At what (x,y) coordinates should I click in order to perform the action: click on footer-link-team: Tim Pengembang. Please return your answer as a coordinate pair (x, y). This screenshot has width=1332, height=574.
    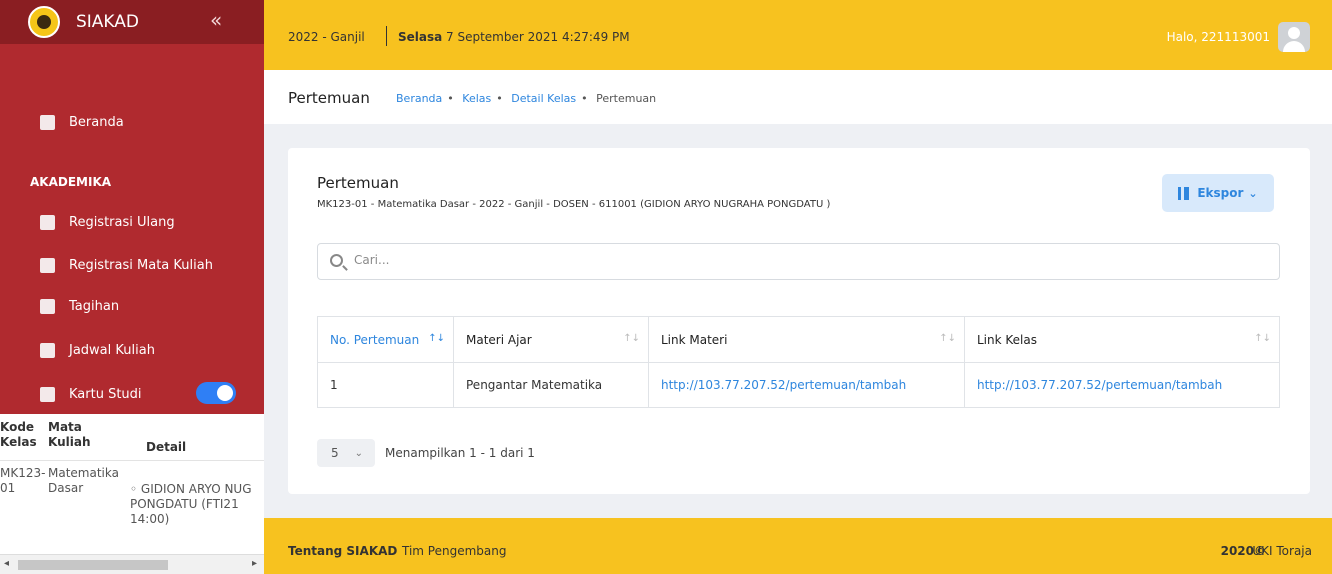
    Looking at the image, I should click on (454, 551).